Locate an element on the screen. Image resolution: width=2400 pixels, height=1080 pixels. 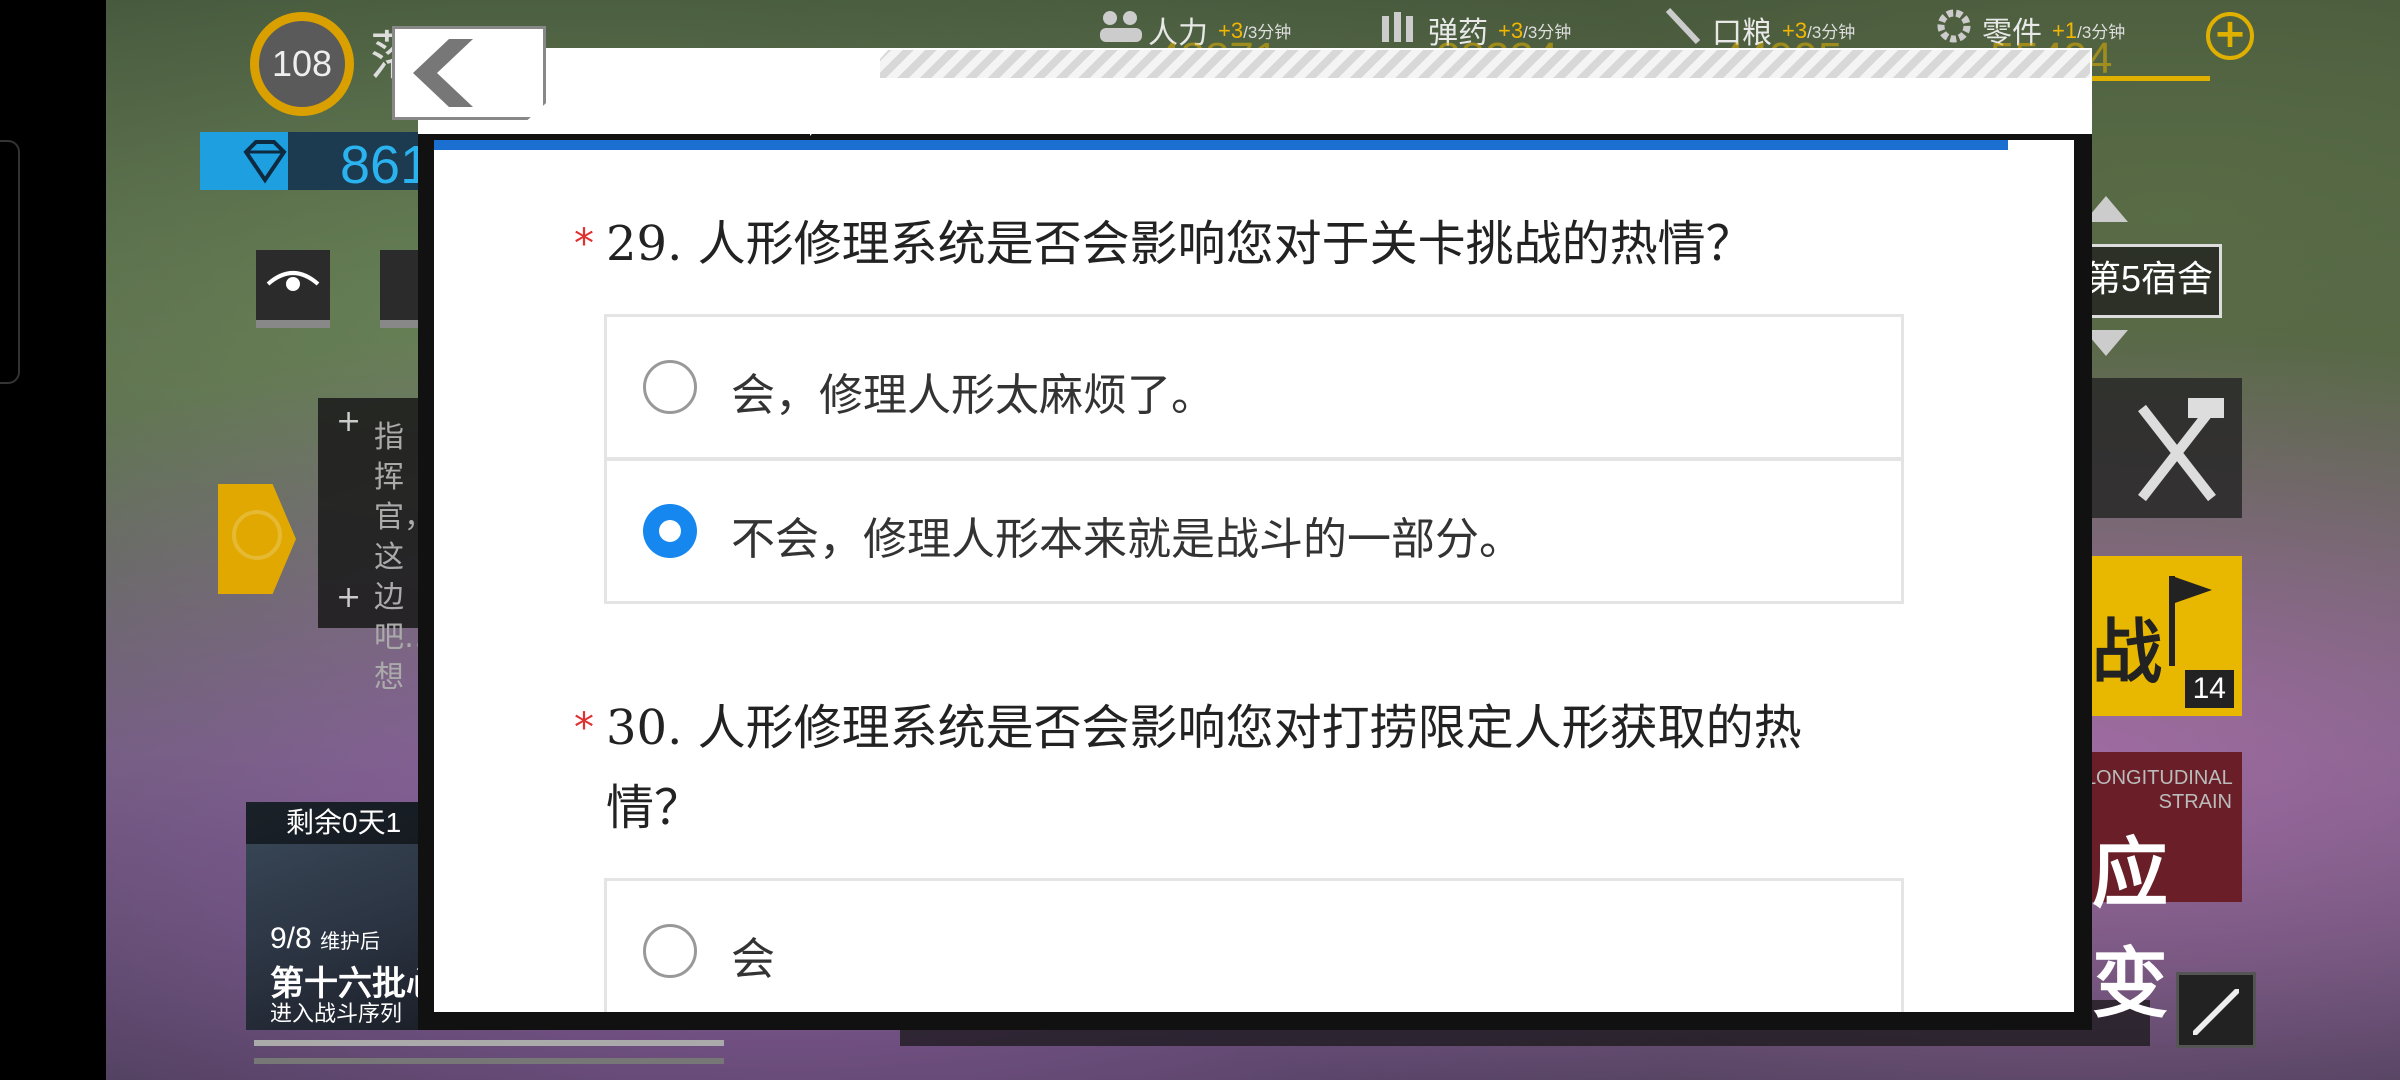
back-arrow-icon is located at coordinates (443, 73).